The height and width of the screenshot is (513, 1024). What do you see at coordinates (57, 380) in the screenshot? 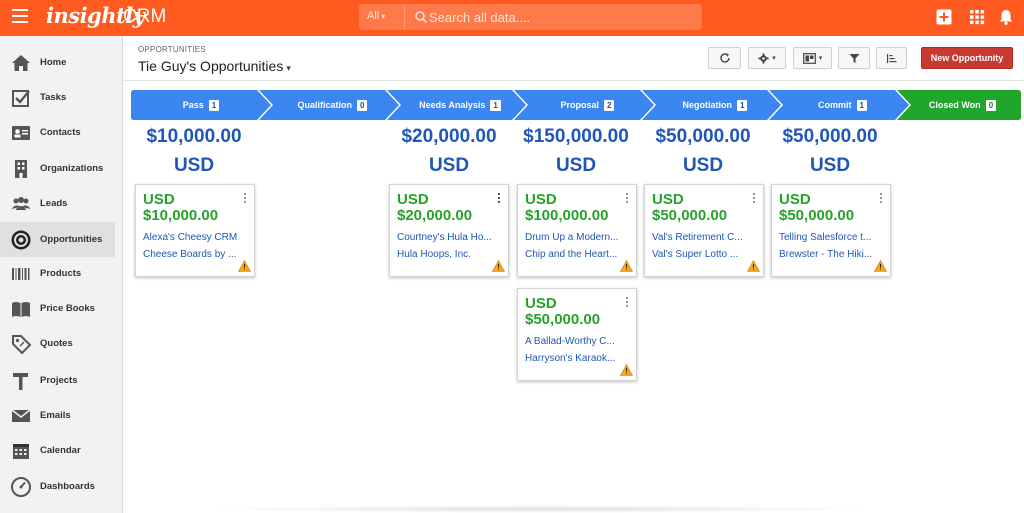
I see `sidebar-item-projects: Projects` at bounding box center [57, 380].